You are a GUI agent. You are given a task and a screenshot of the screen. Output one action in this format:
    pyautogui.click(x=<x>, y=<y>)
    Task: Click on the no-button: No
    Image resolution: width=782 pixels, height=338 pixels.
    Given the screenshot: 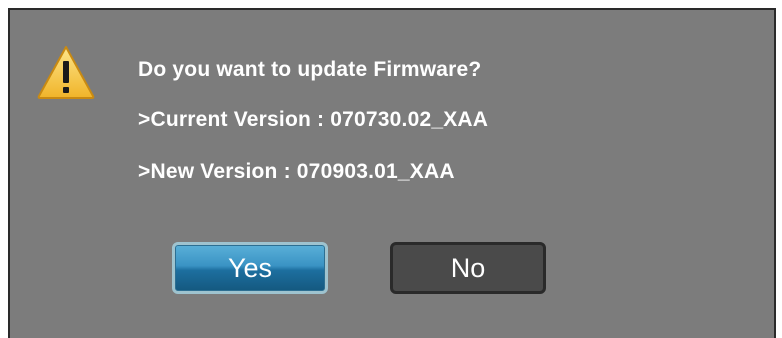 What is the action you would take?
    pyautogui.click(x=468, y=268)
    